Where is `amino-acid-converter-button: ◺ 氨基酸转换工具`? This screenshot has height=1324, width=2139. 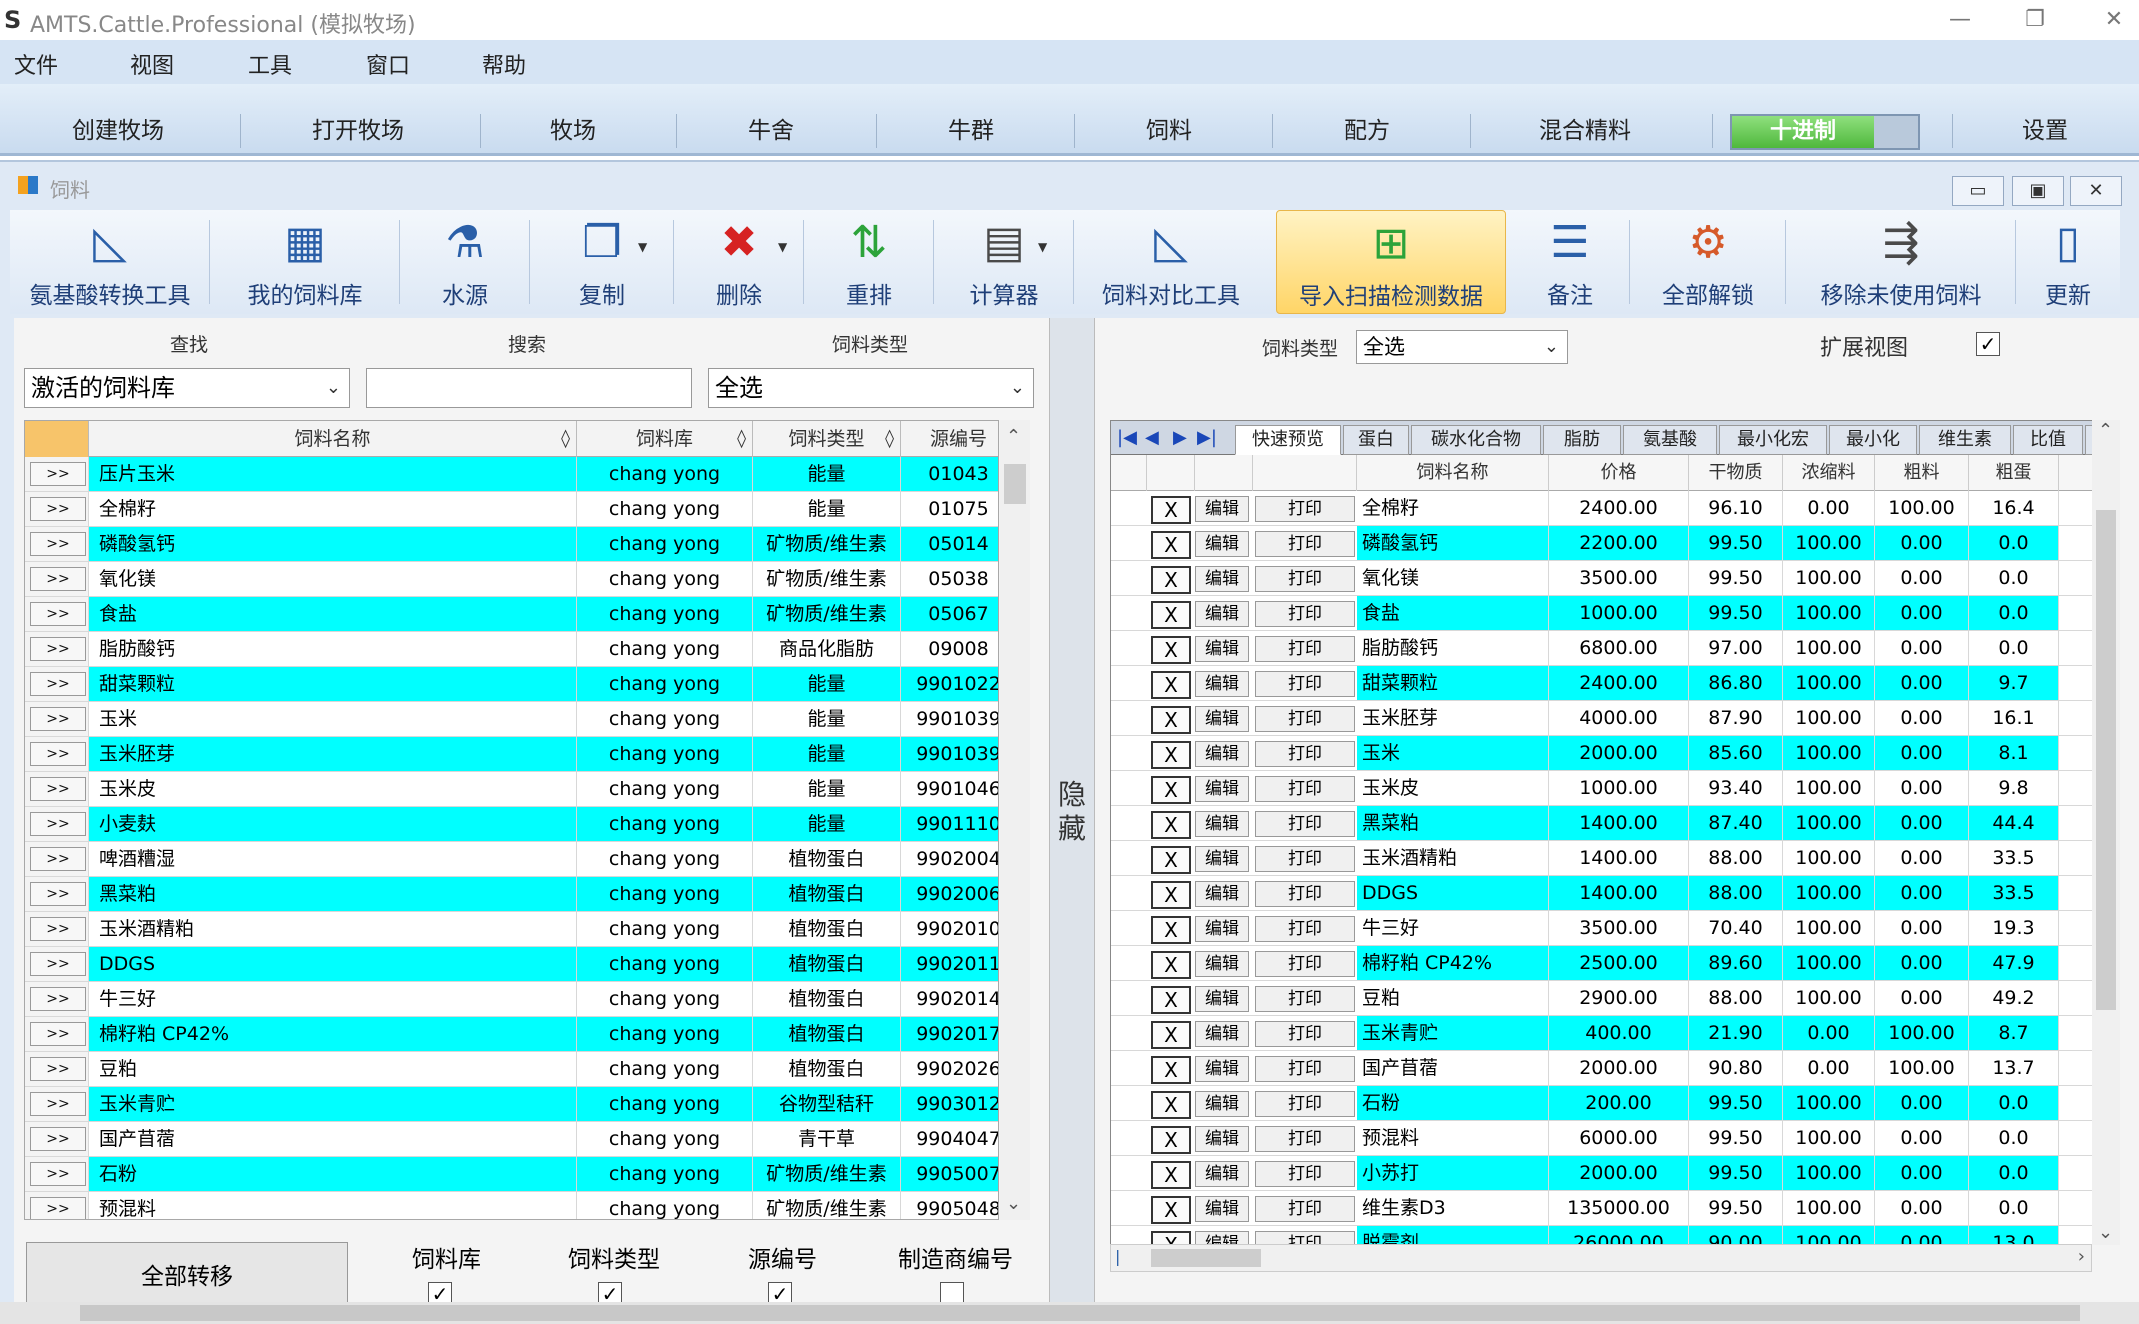
amino-acid-converter-button: ◺ 氨基酸转换工具 is located at coordinates (110, 262).